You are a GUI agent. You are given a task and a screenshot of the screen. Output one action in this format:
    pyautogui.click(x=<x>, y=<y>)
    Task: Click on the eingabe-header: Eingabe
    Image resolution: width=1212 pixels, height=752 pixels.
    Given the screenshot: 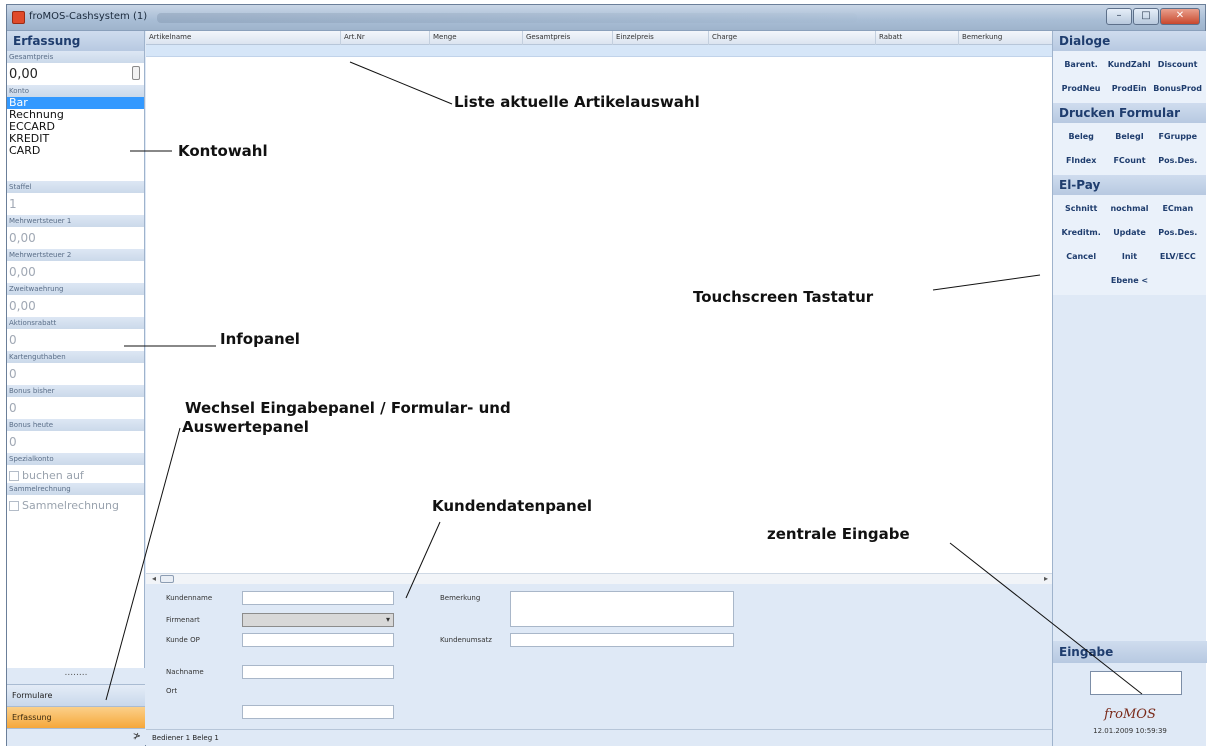 What is the action you would take?
    pyautogui.click(x=1130, y=652)
    